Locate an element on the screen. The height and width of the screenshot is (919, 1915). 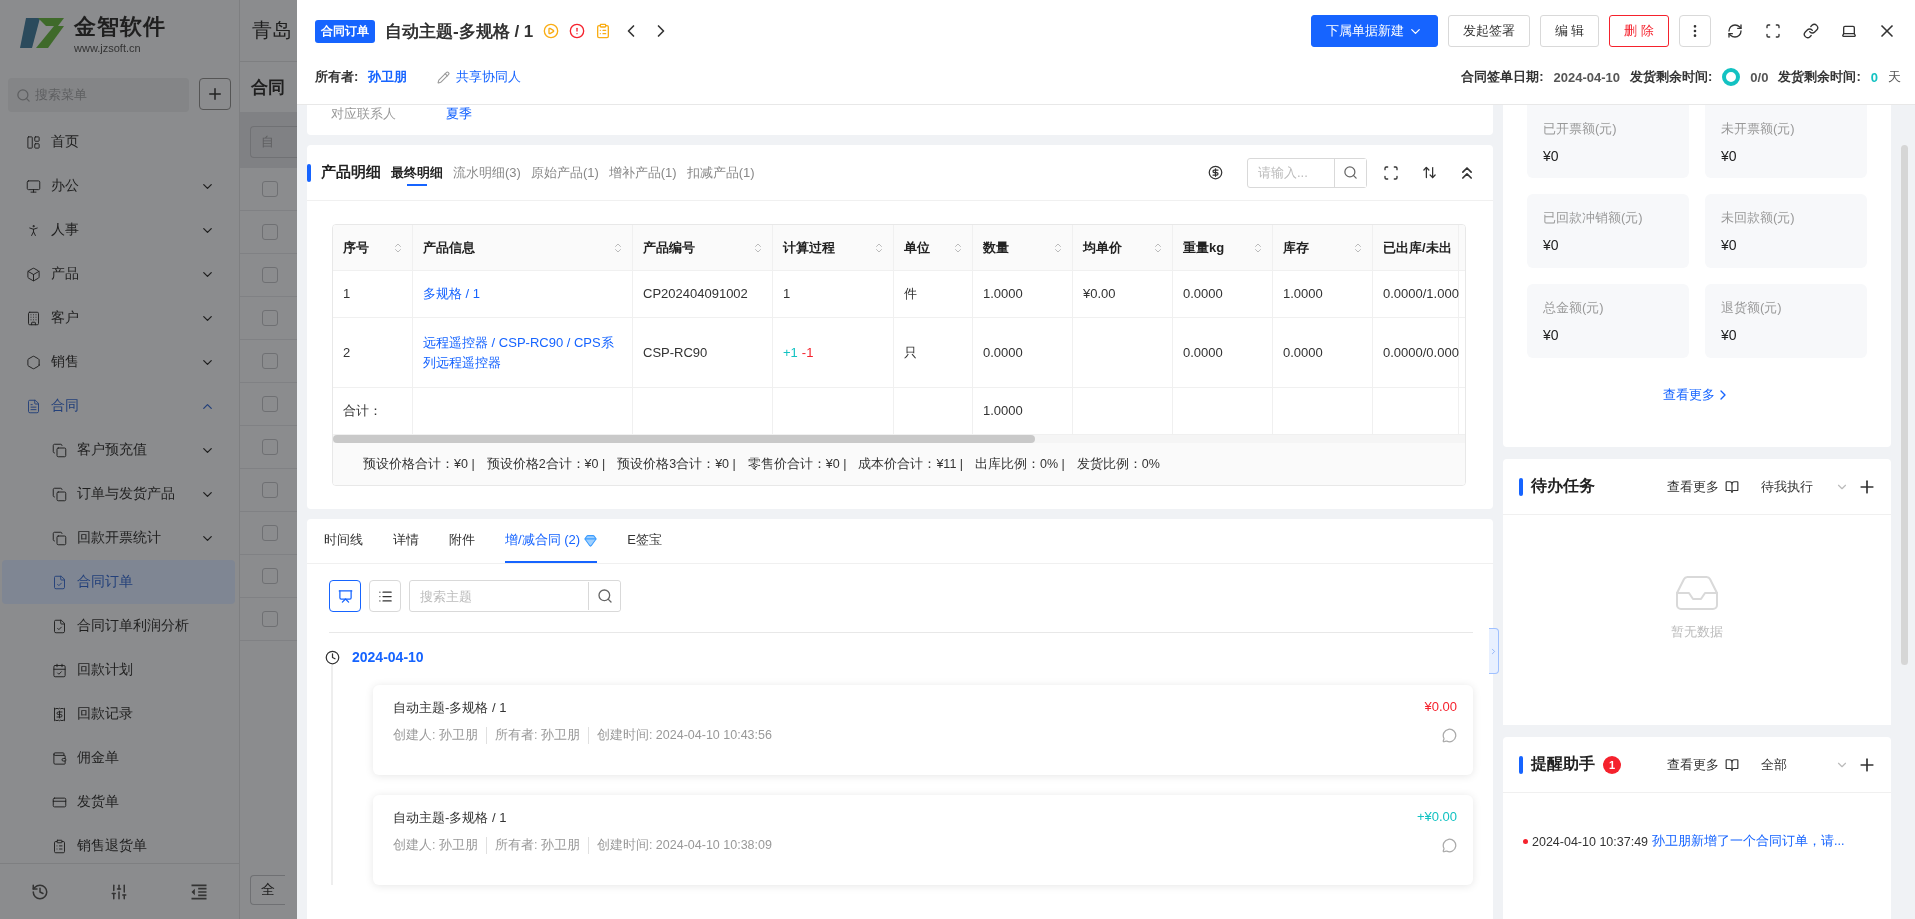
add-button is located at coordinates (215, 94).